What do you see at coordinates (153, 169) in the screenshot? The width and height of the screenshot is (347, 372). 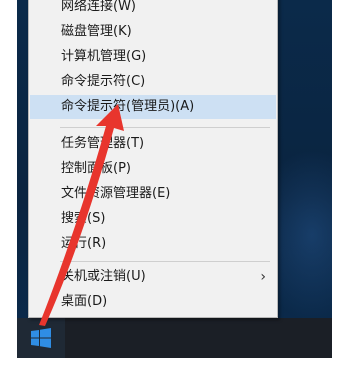 I see `menu-item-control-panel: 控制面板(P)` at bounding box center [153, 169].